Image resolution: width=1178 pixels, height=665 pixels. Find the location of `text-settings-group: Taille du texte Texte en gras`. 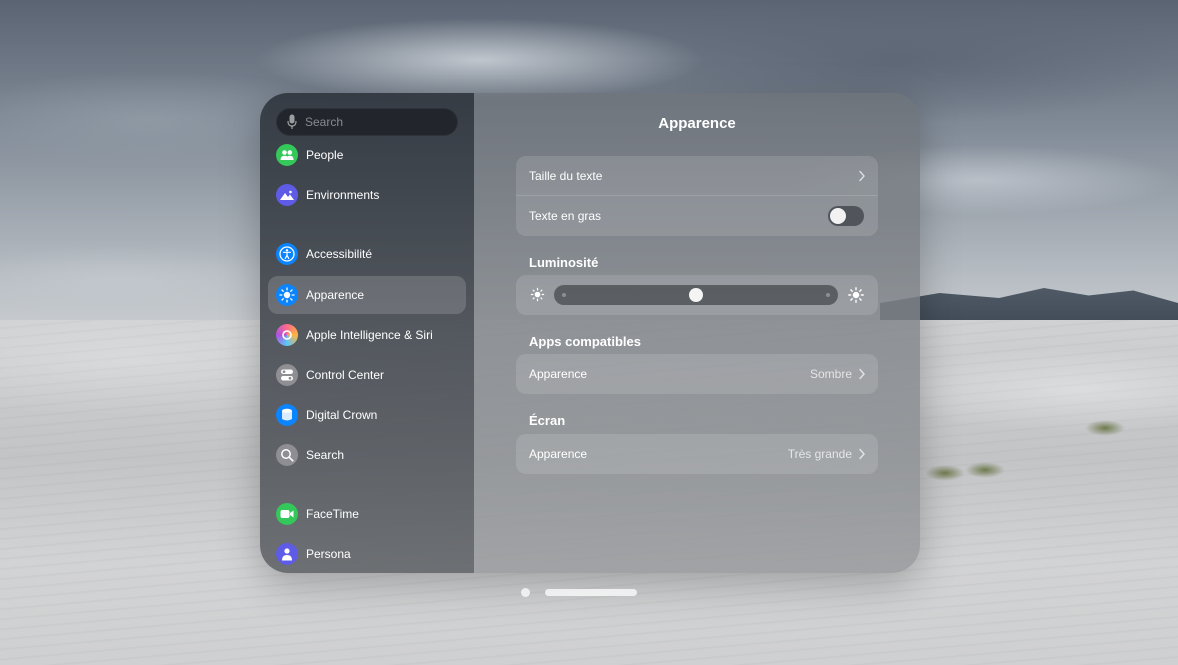

text-settings-group: Taille du texte Texte en gras is located at coordinates (697, 196).